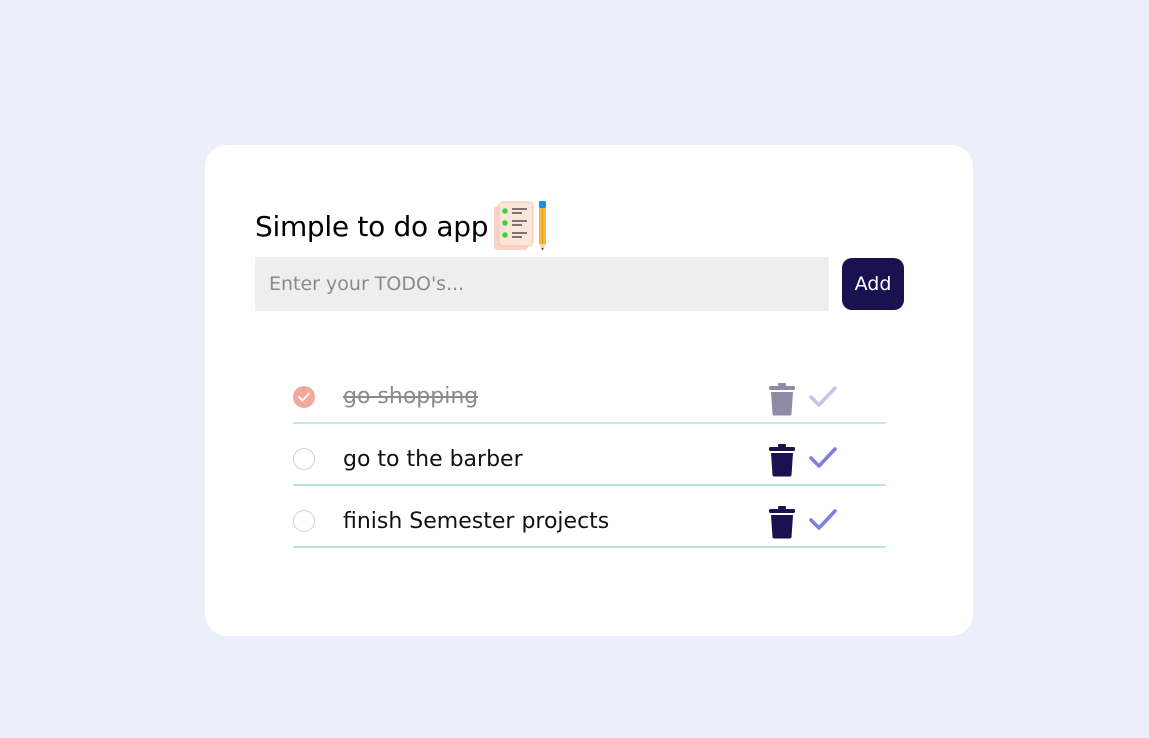 The height and width of the screenshot is (738, 1149). I want to click on todo-input, so click(542, 284).